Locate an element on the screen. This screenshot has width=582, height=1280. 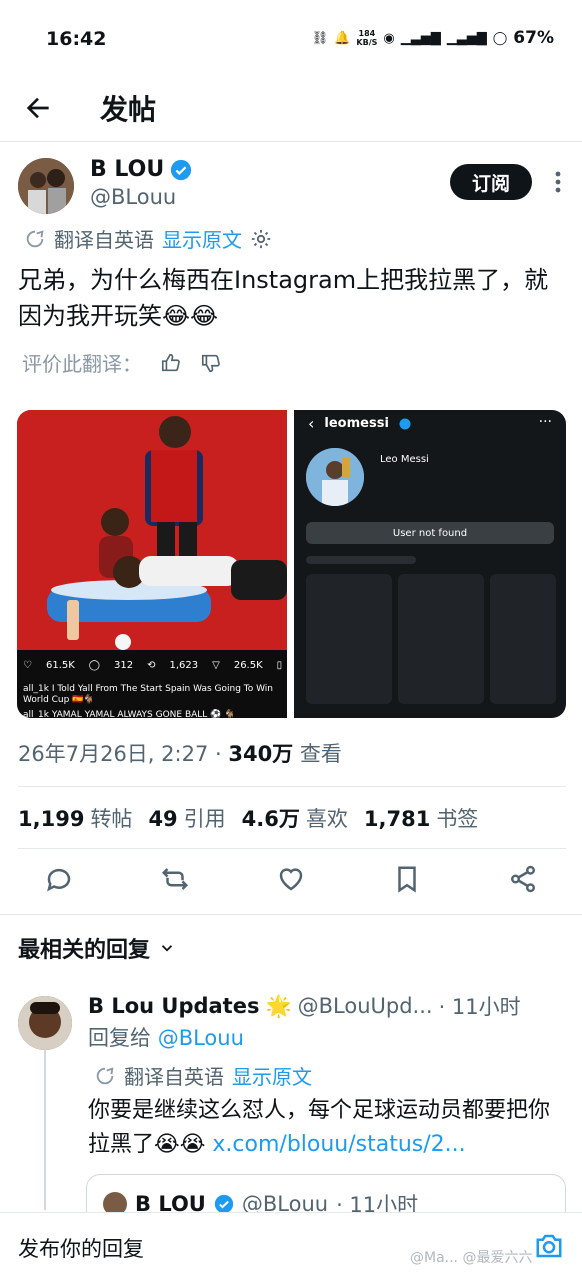
bookmark-icon is located at coordinates (407, 879).